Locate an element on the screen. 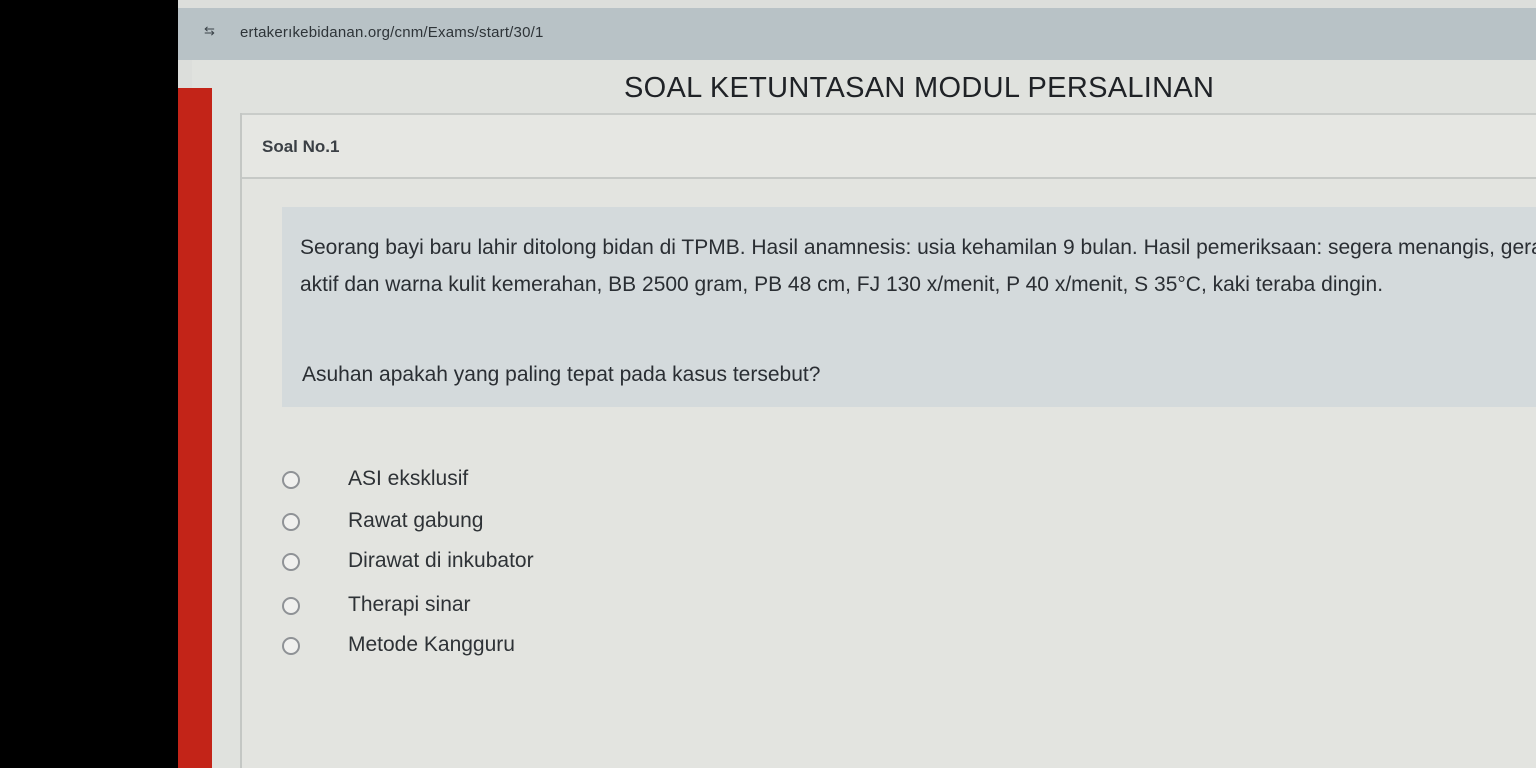  question-number: Soal No.1 is located at coordinates (301, 146).